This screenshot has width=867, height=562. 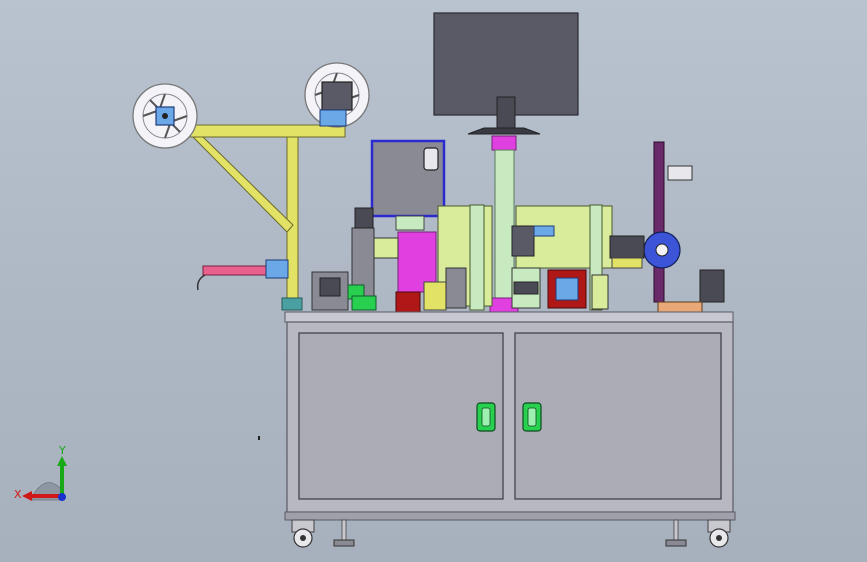 I want to click on left-reel-axle, so click(x=165, y=116).